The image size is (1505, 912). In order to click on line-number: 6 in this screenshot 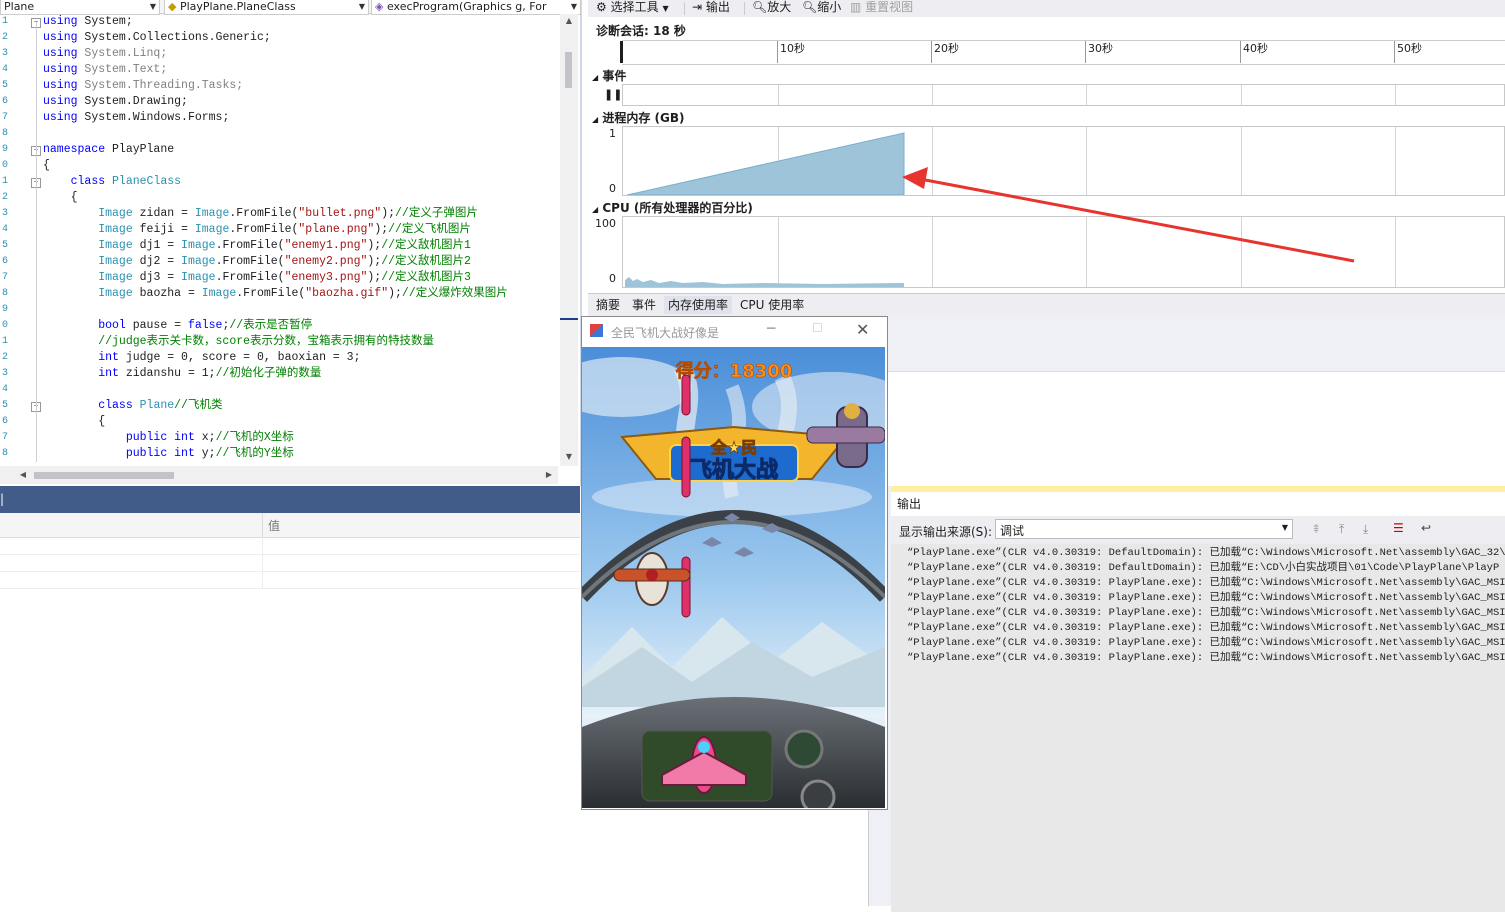, I will do `click(4, 101)`.